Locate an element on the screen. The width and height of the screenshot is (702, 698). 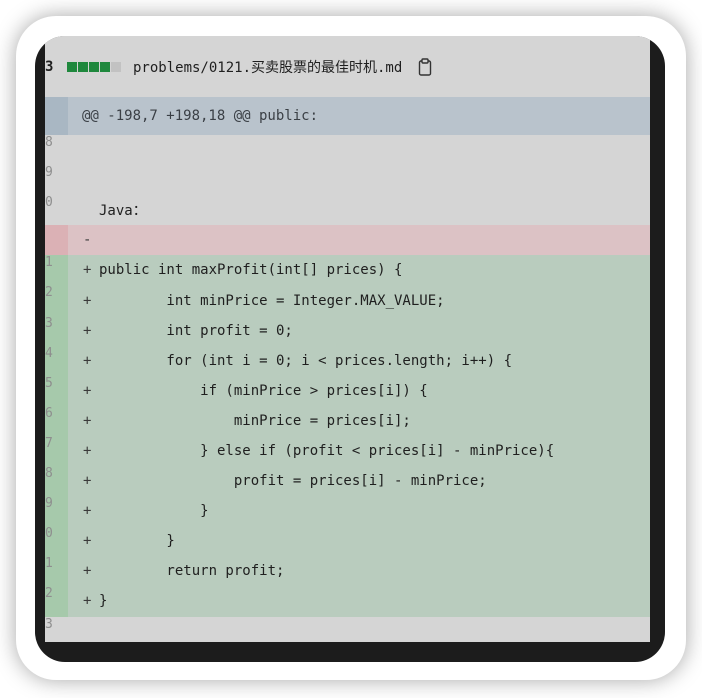
diff-line-add: 9 + } is located at coordinates (347, 511).